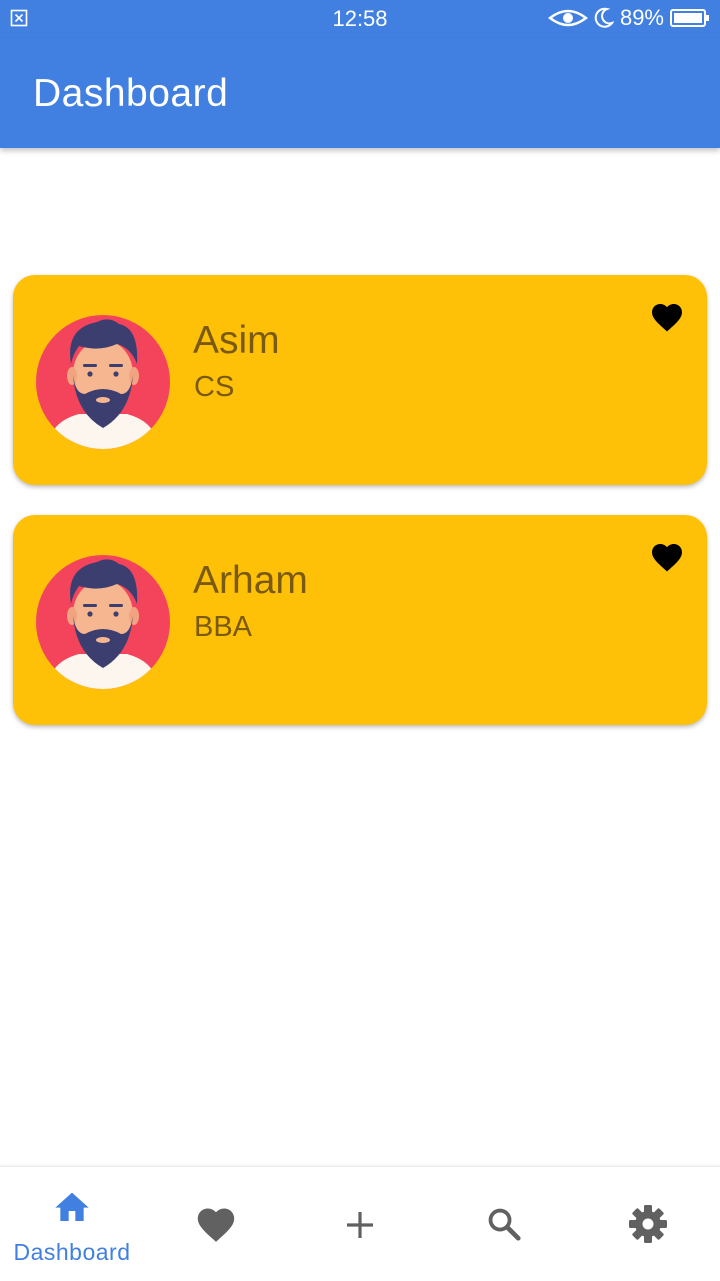  I want to click on nav-item-favorites, so click(216, 1224).